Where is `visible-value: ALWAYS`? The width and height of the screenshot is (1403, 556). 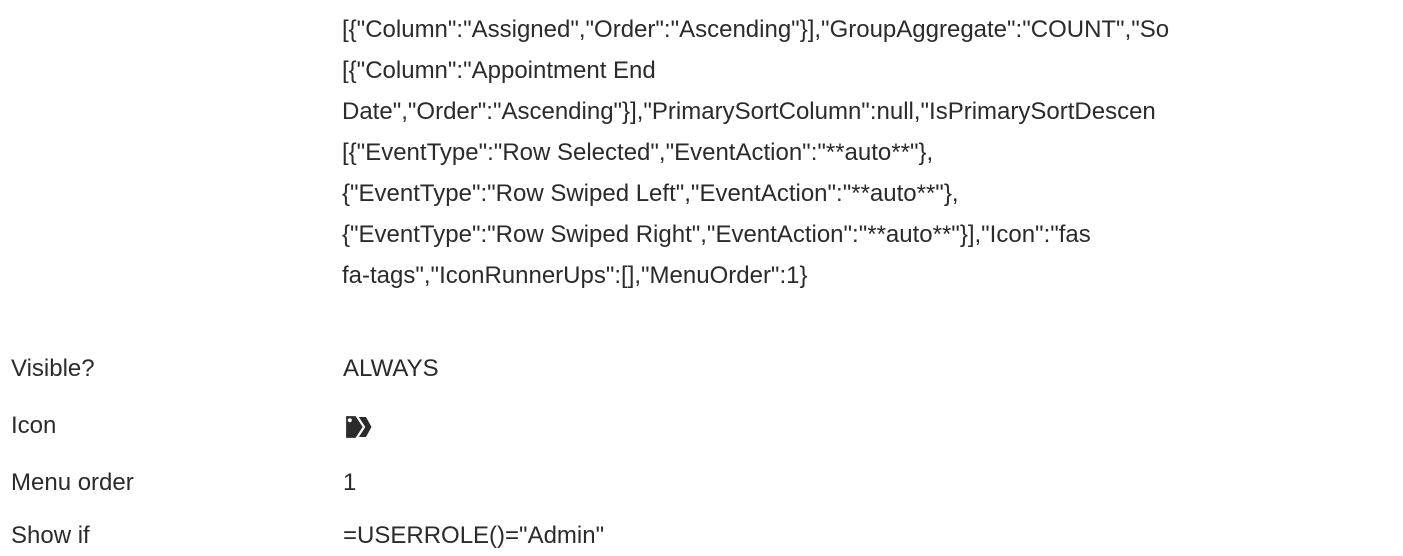 visible-value: ALWAYS is located at coordinates (391, 368).